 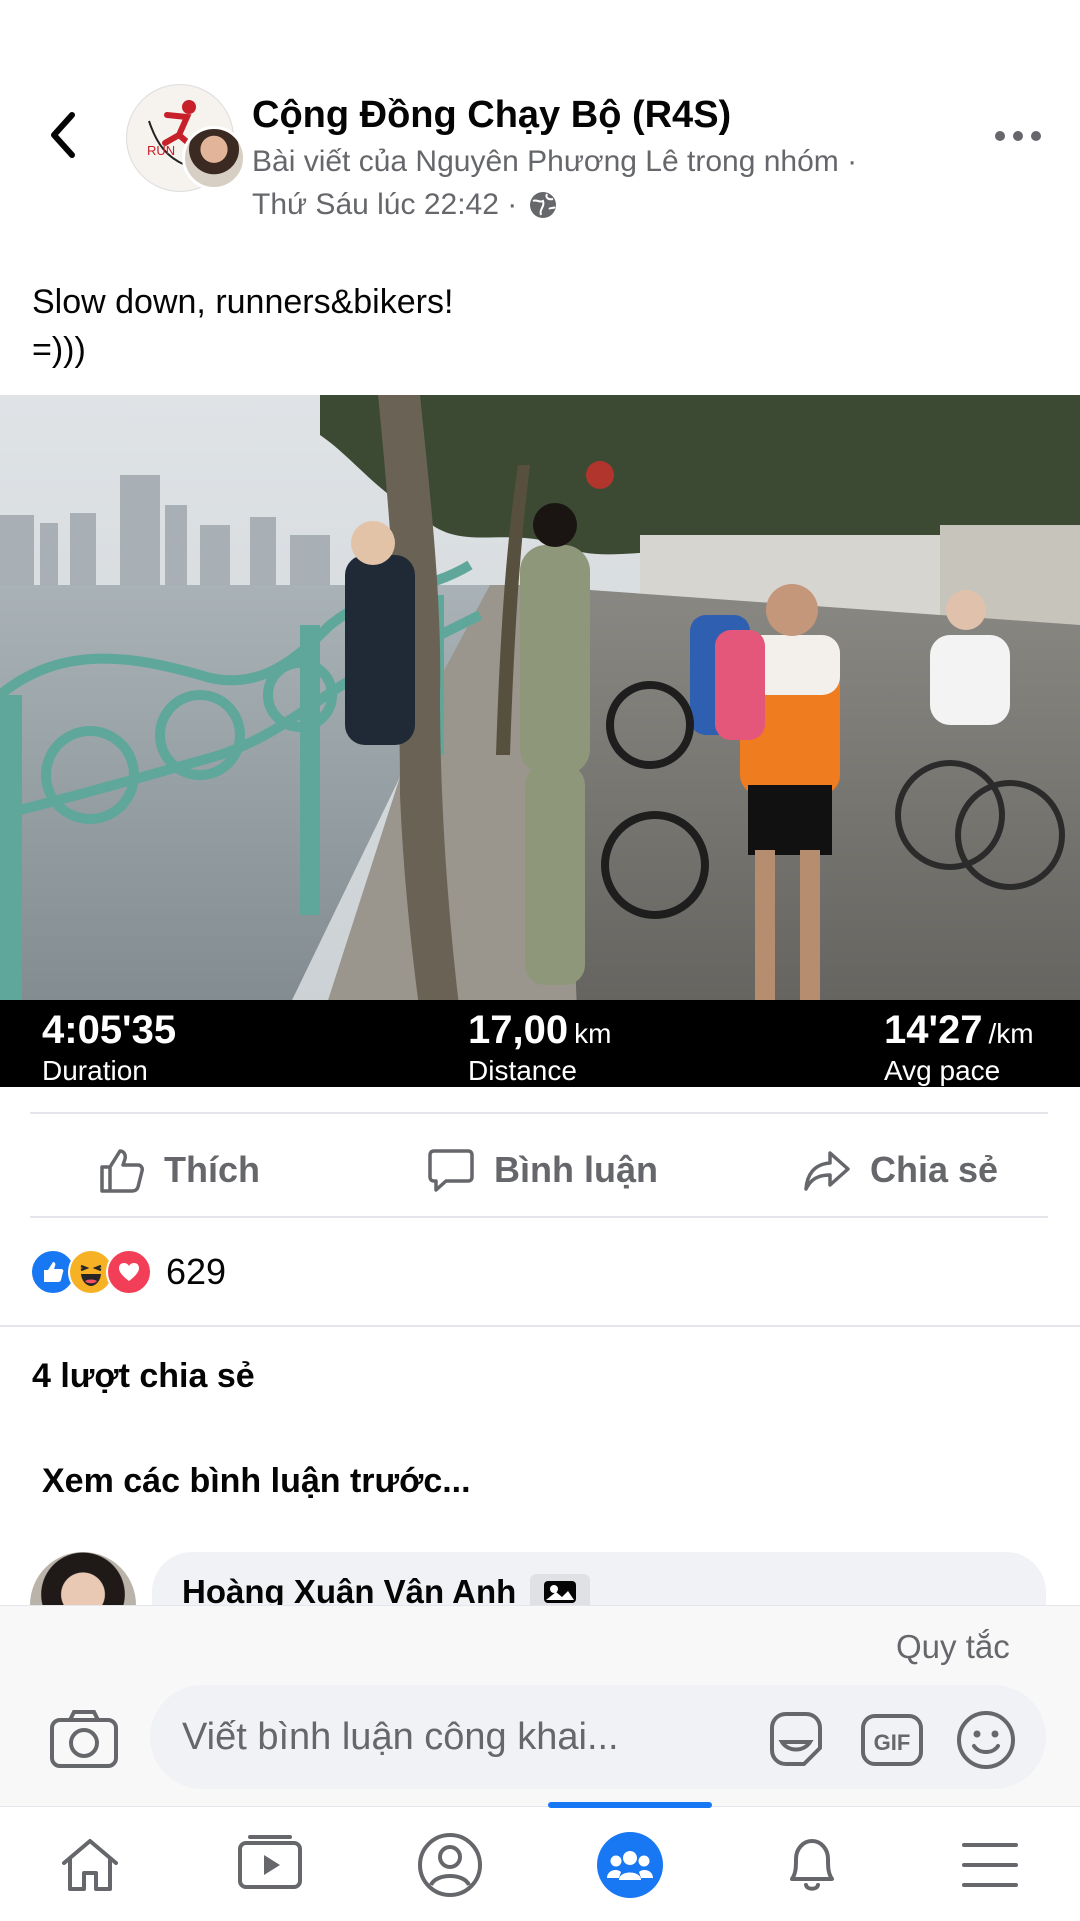 I want to click on smiley-icon, so click(x=986, y=1740).